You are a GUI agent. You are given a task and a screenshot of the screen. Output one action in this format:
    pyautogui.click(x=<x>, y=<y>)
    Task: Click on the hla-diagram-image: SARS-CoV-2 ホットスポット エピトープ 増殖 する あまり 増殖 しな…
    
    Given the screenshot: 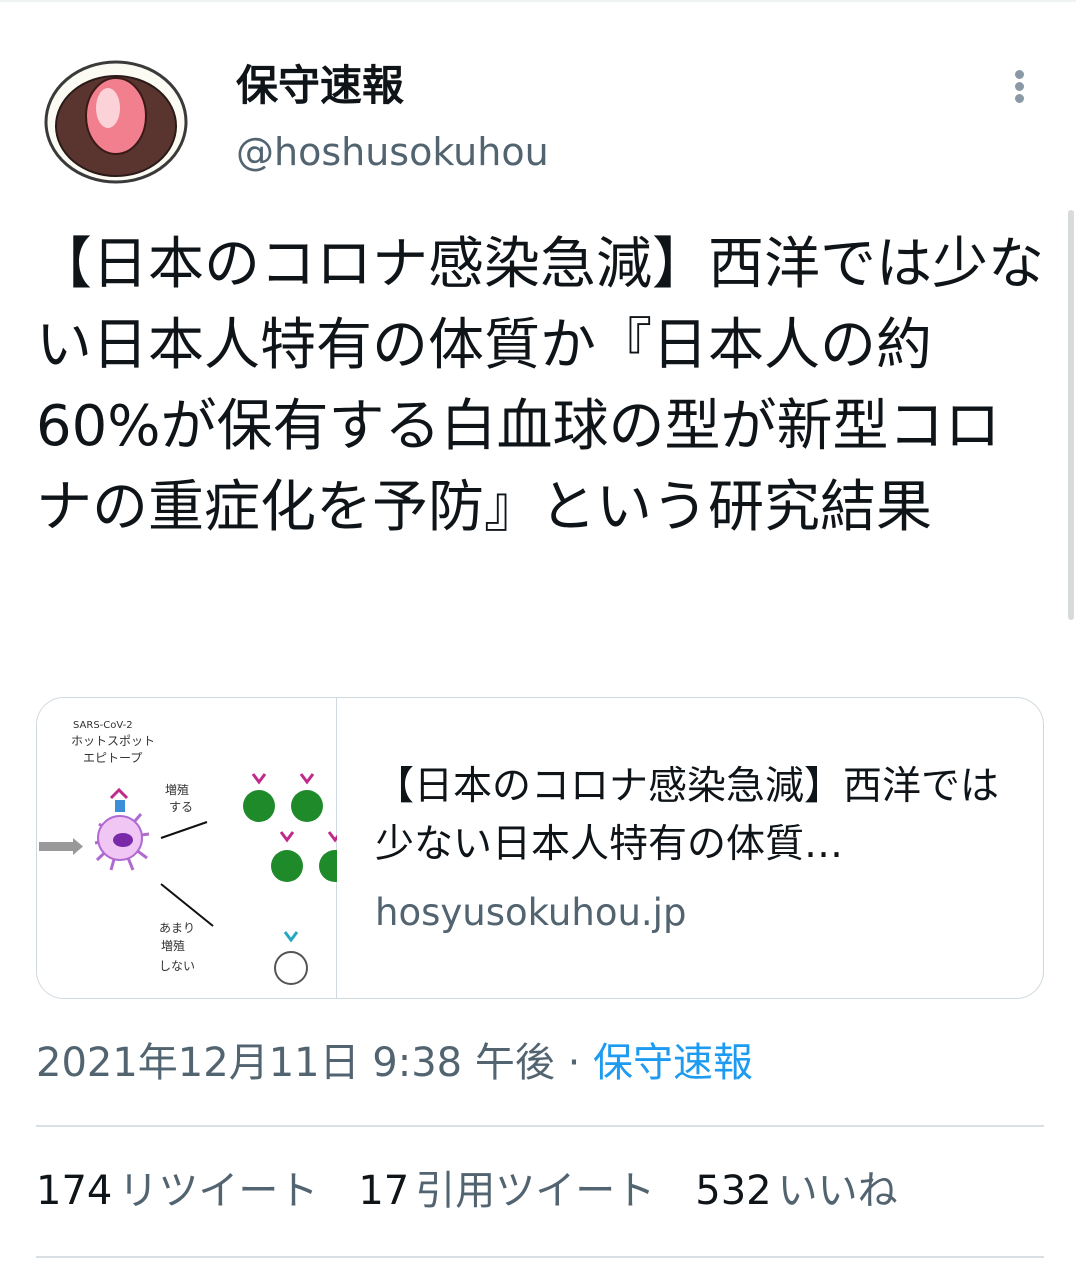 What is the action you would take?
    pyautogui.click(x=195, y=852)
    